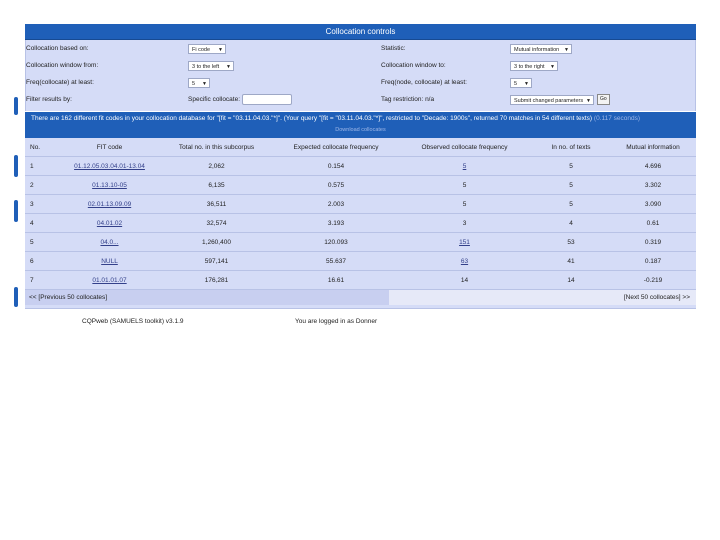  Describe the element at coordinates (336, 166) in the screenshot. I see `table-cell: 0.154` at that location.